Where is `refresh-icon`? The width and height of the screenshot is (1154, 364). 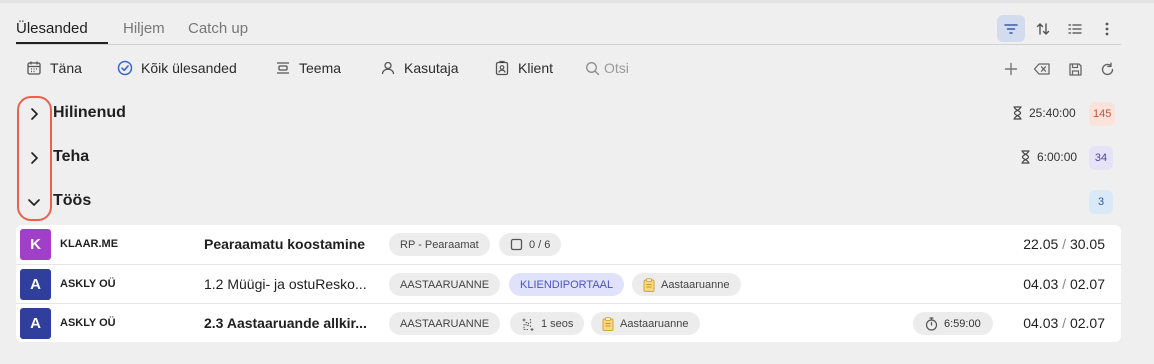
refresh-icon is located at coordinates (1107, 68).